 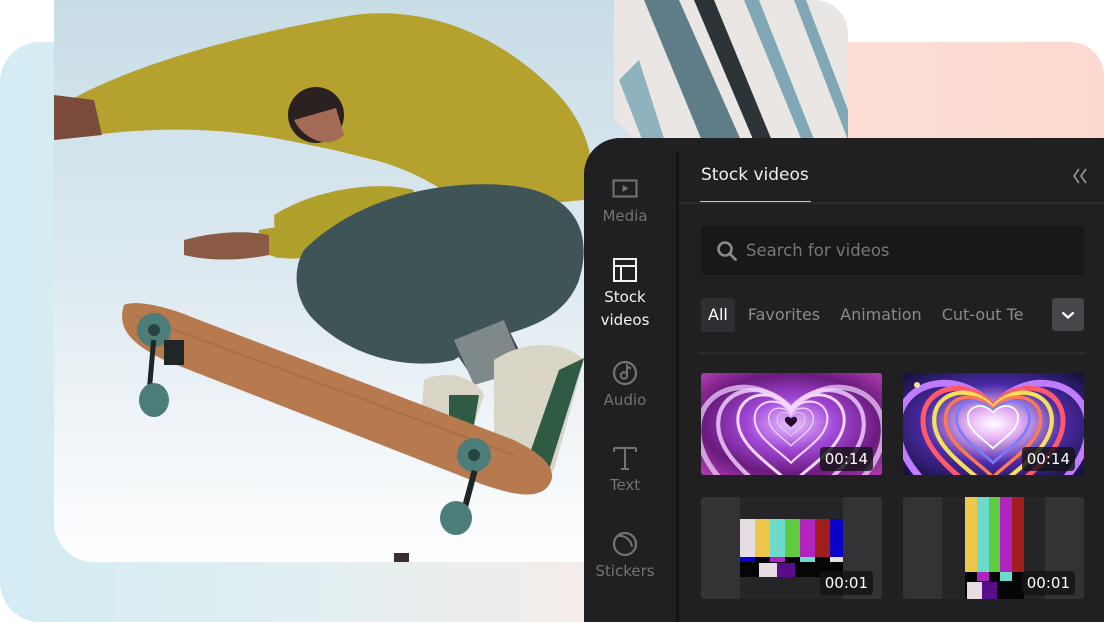 I want to click on sidebar-item-stock-videos: Stock videos, so click(x=625, y=294).